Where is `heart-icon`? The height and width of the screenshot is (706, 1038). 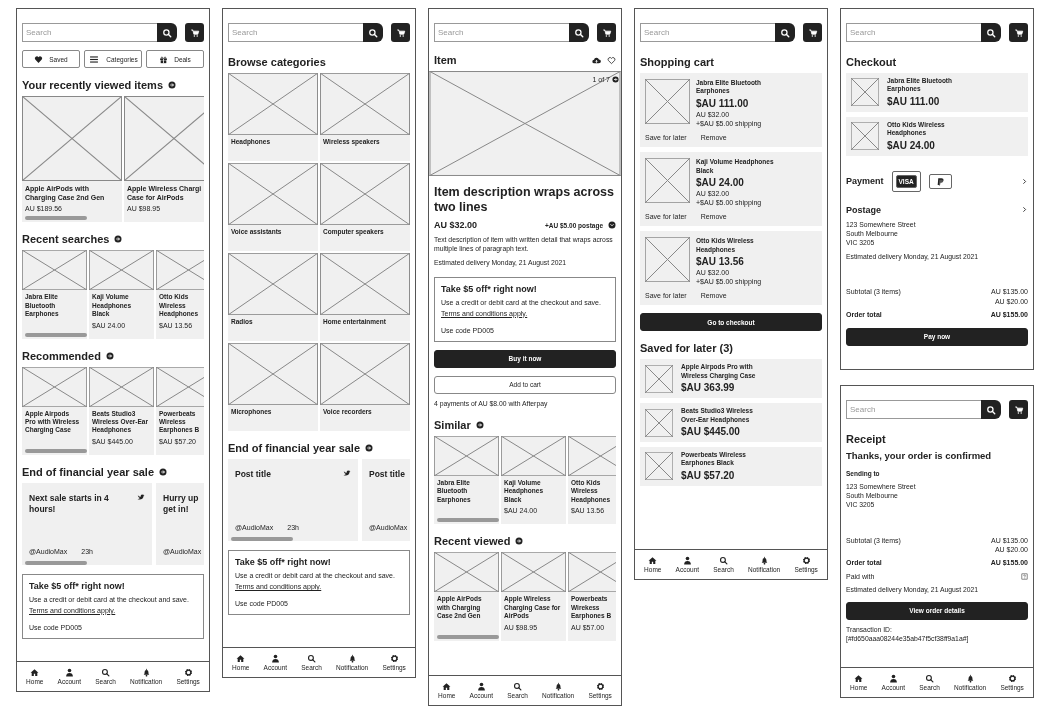 heart-icon is located at coordinates (611, 60).